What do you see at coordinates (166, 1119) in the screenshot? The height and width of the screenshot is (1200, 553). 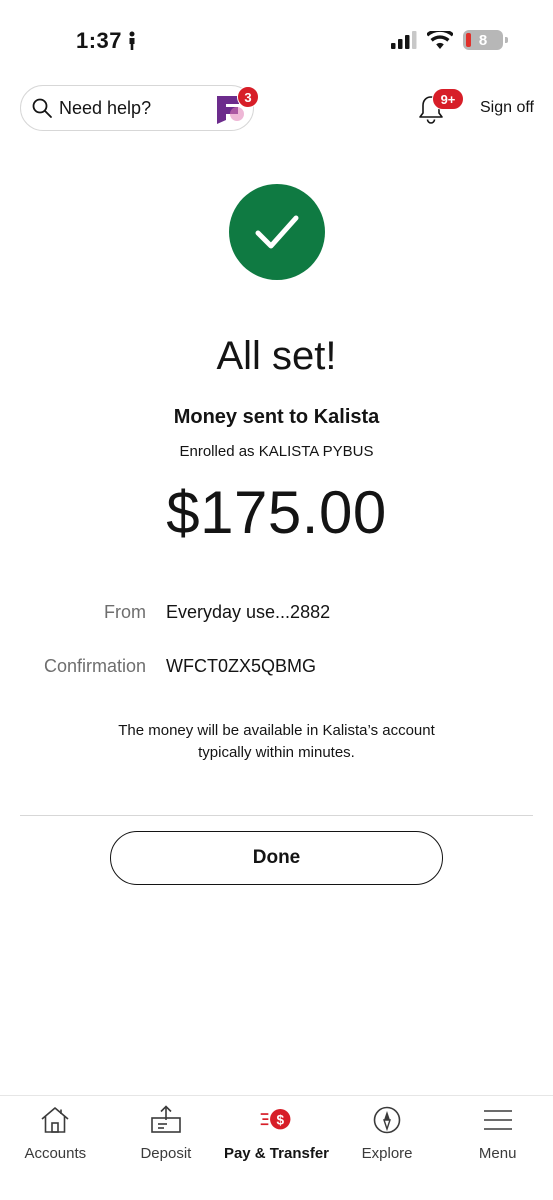 I see `deposit-icon` at bounding box center [166, 1119].